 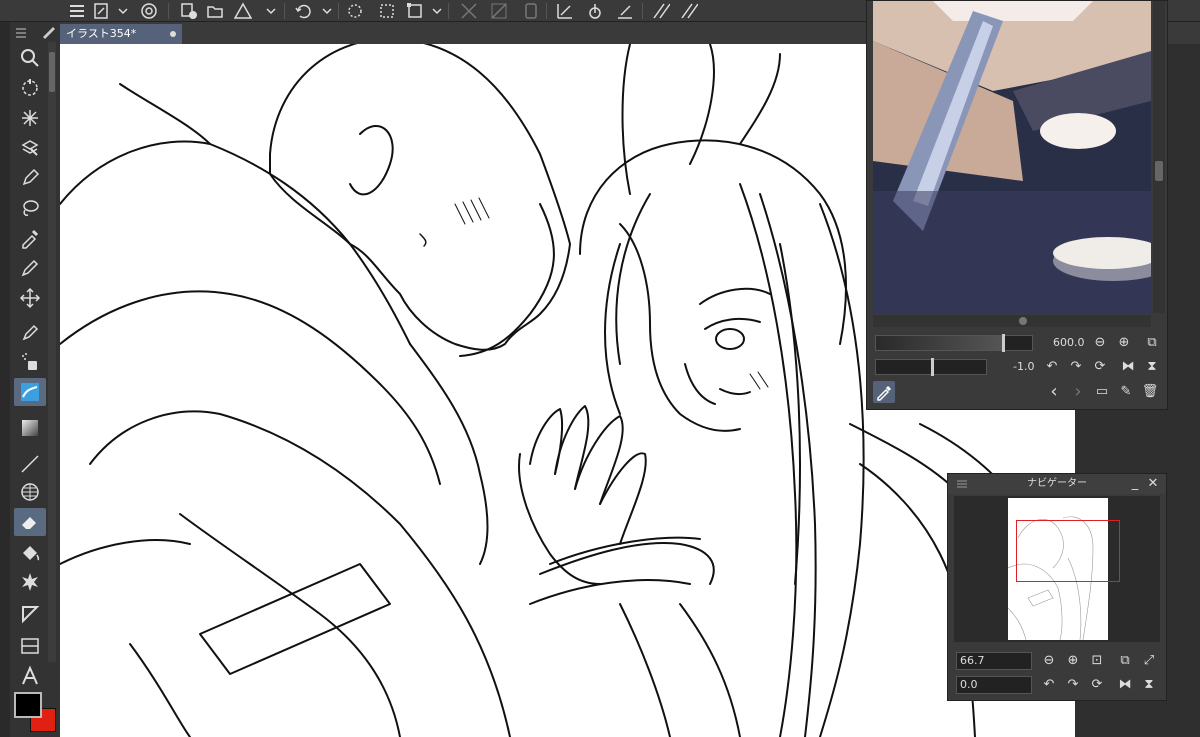 What do you see at coordinates (303, 11) in the screenshot?
I see `undo-icon` at bounding box center [303, 11].